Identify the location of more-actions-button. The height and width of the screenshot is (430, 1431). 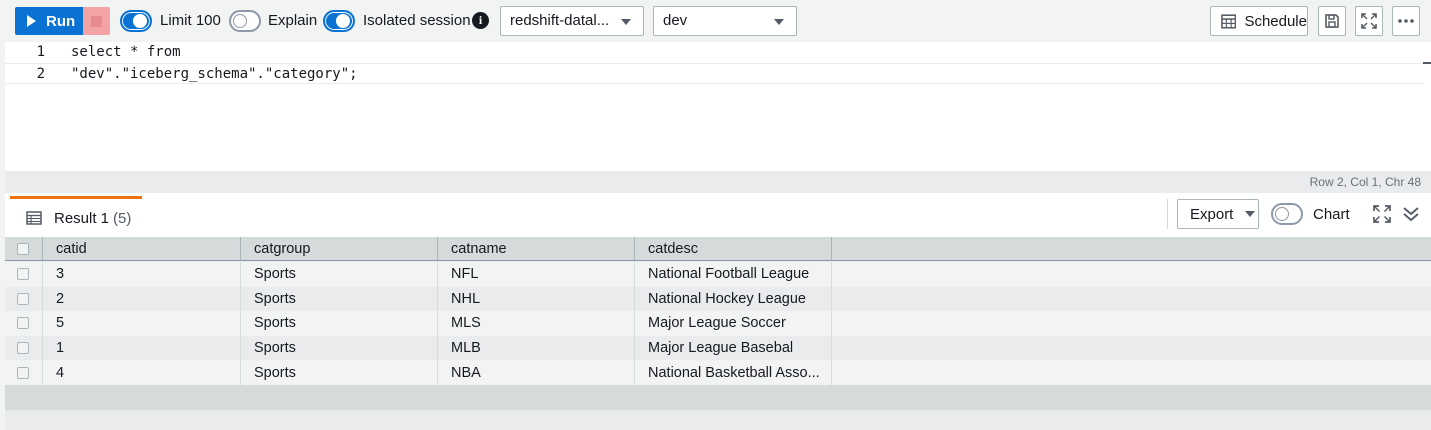
(1406, 21).